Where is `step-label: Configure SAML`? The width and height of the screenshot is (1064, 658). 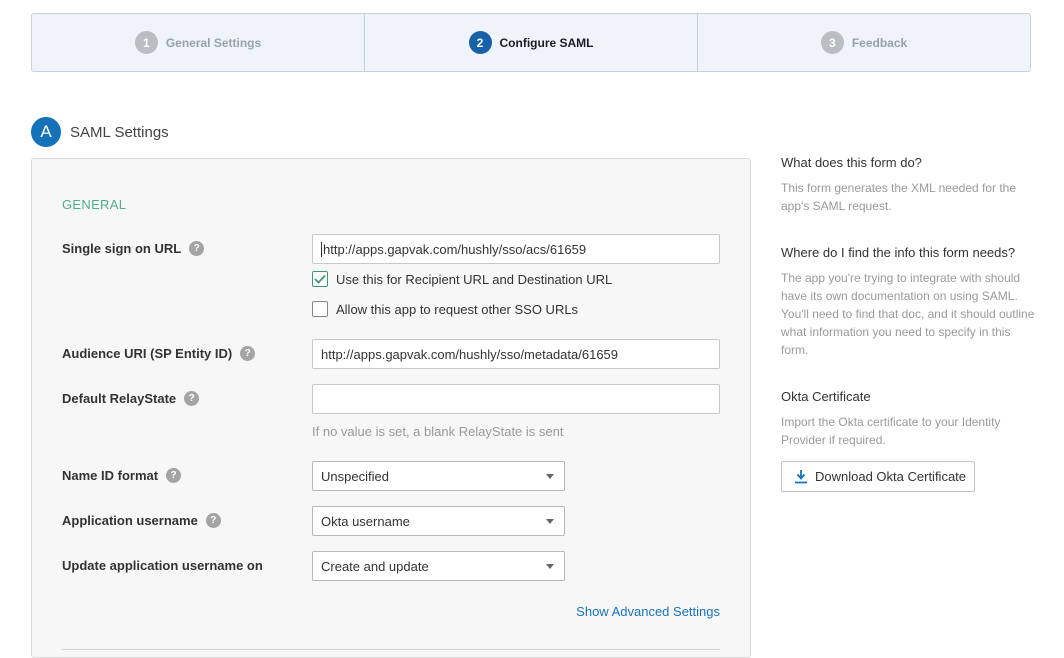 step-label: Configure SAML is located at coordinates (546, 42).